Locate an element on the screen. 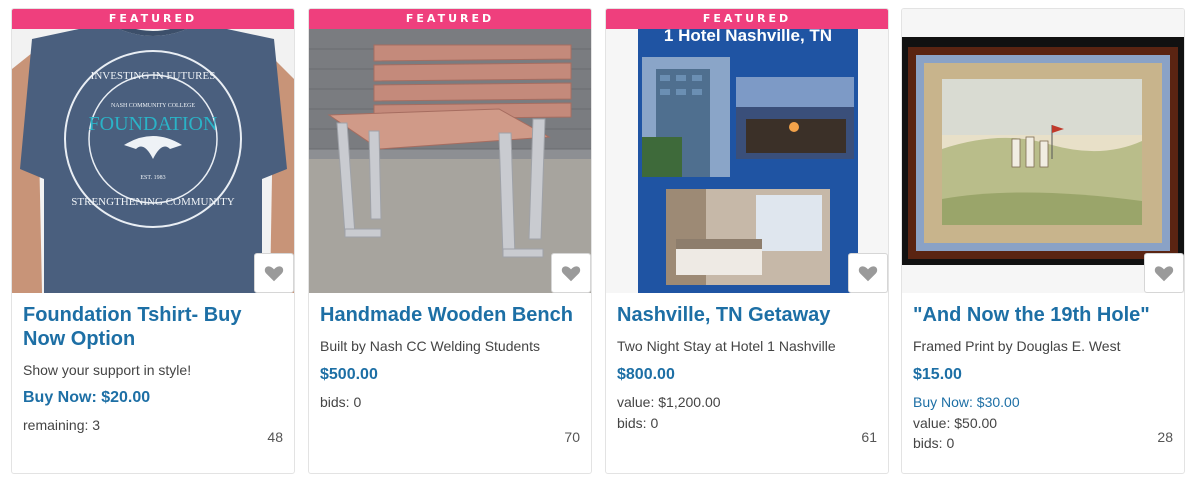 This screenshot has width=1200, height=488. item-title: Nashville, TN Getaway is located at coordinates (748, 315).